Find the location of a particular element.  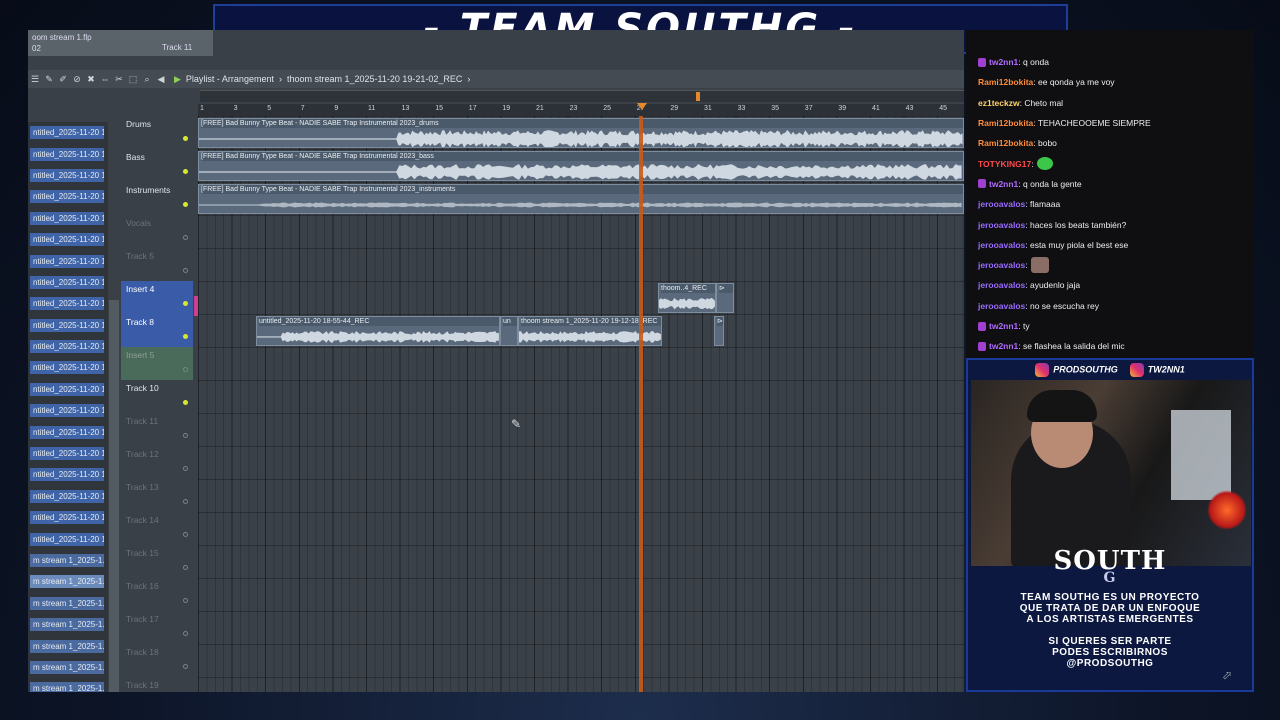

track-header: Vocals is located at coordinates (157, 231).